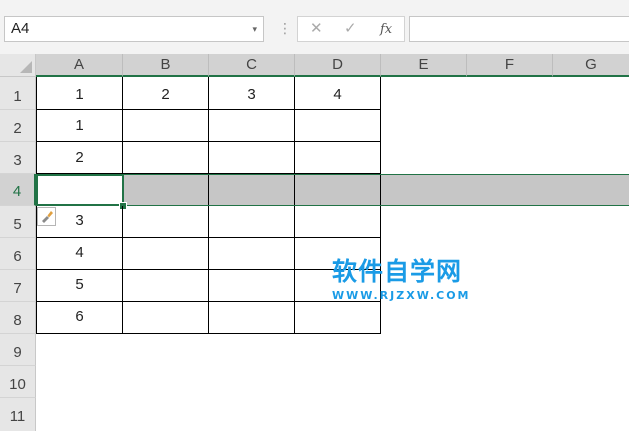 Image resolution: width=629 pixels, height=436 pixels. What do you see at coordinates (18, 414) in the screenshot?
I see `row-header-11: 11` at bounding box center [18, 414].